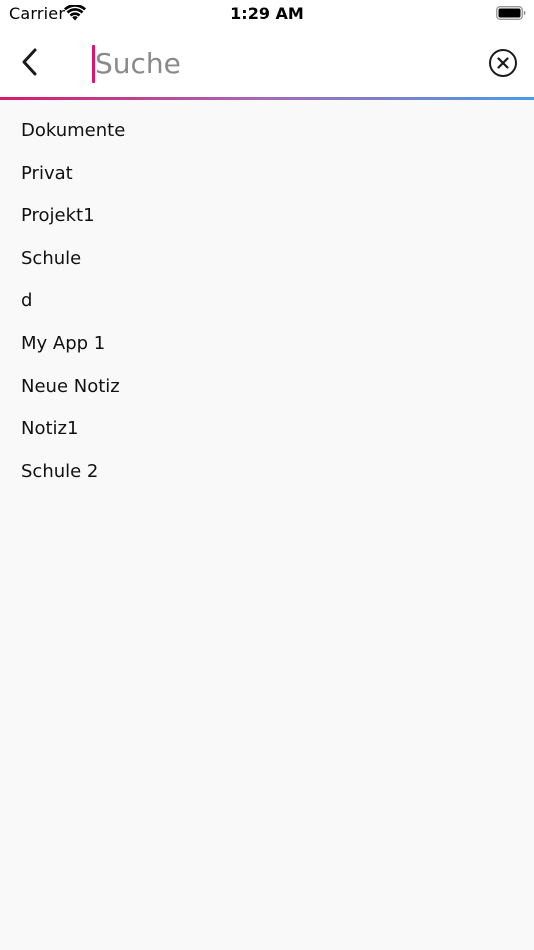  What do you see at coordinates (267, 174) in the screenshot?
I see `list-item: Privat` at bounding box center [267, 174].